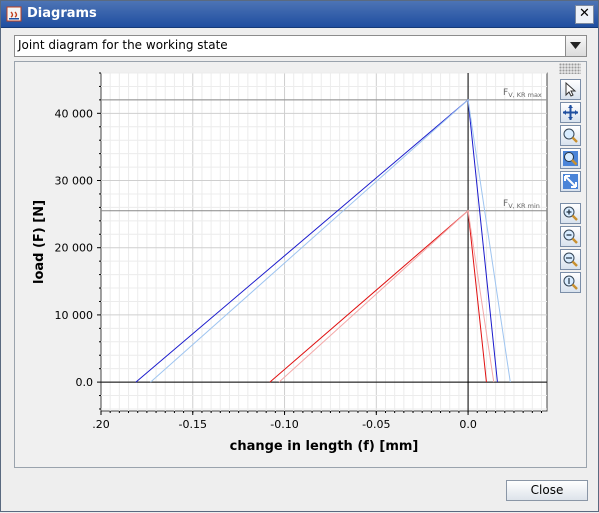 Image resolution: width=599 pixels, height=513 pixels. I want to click on zoom-y-button, so click(570, 282).